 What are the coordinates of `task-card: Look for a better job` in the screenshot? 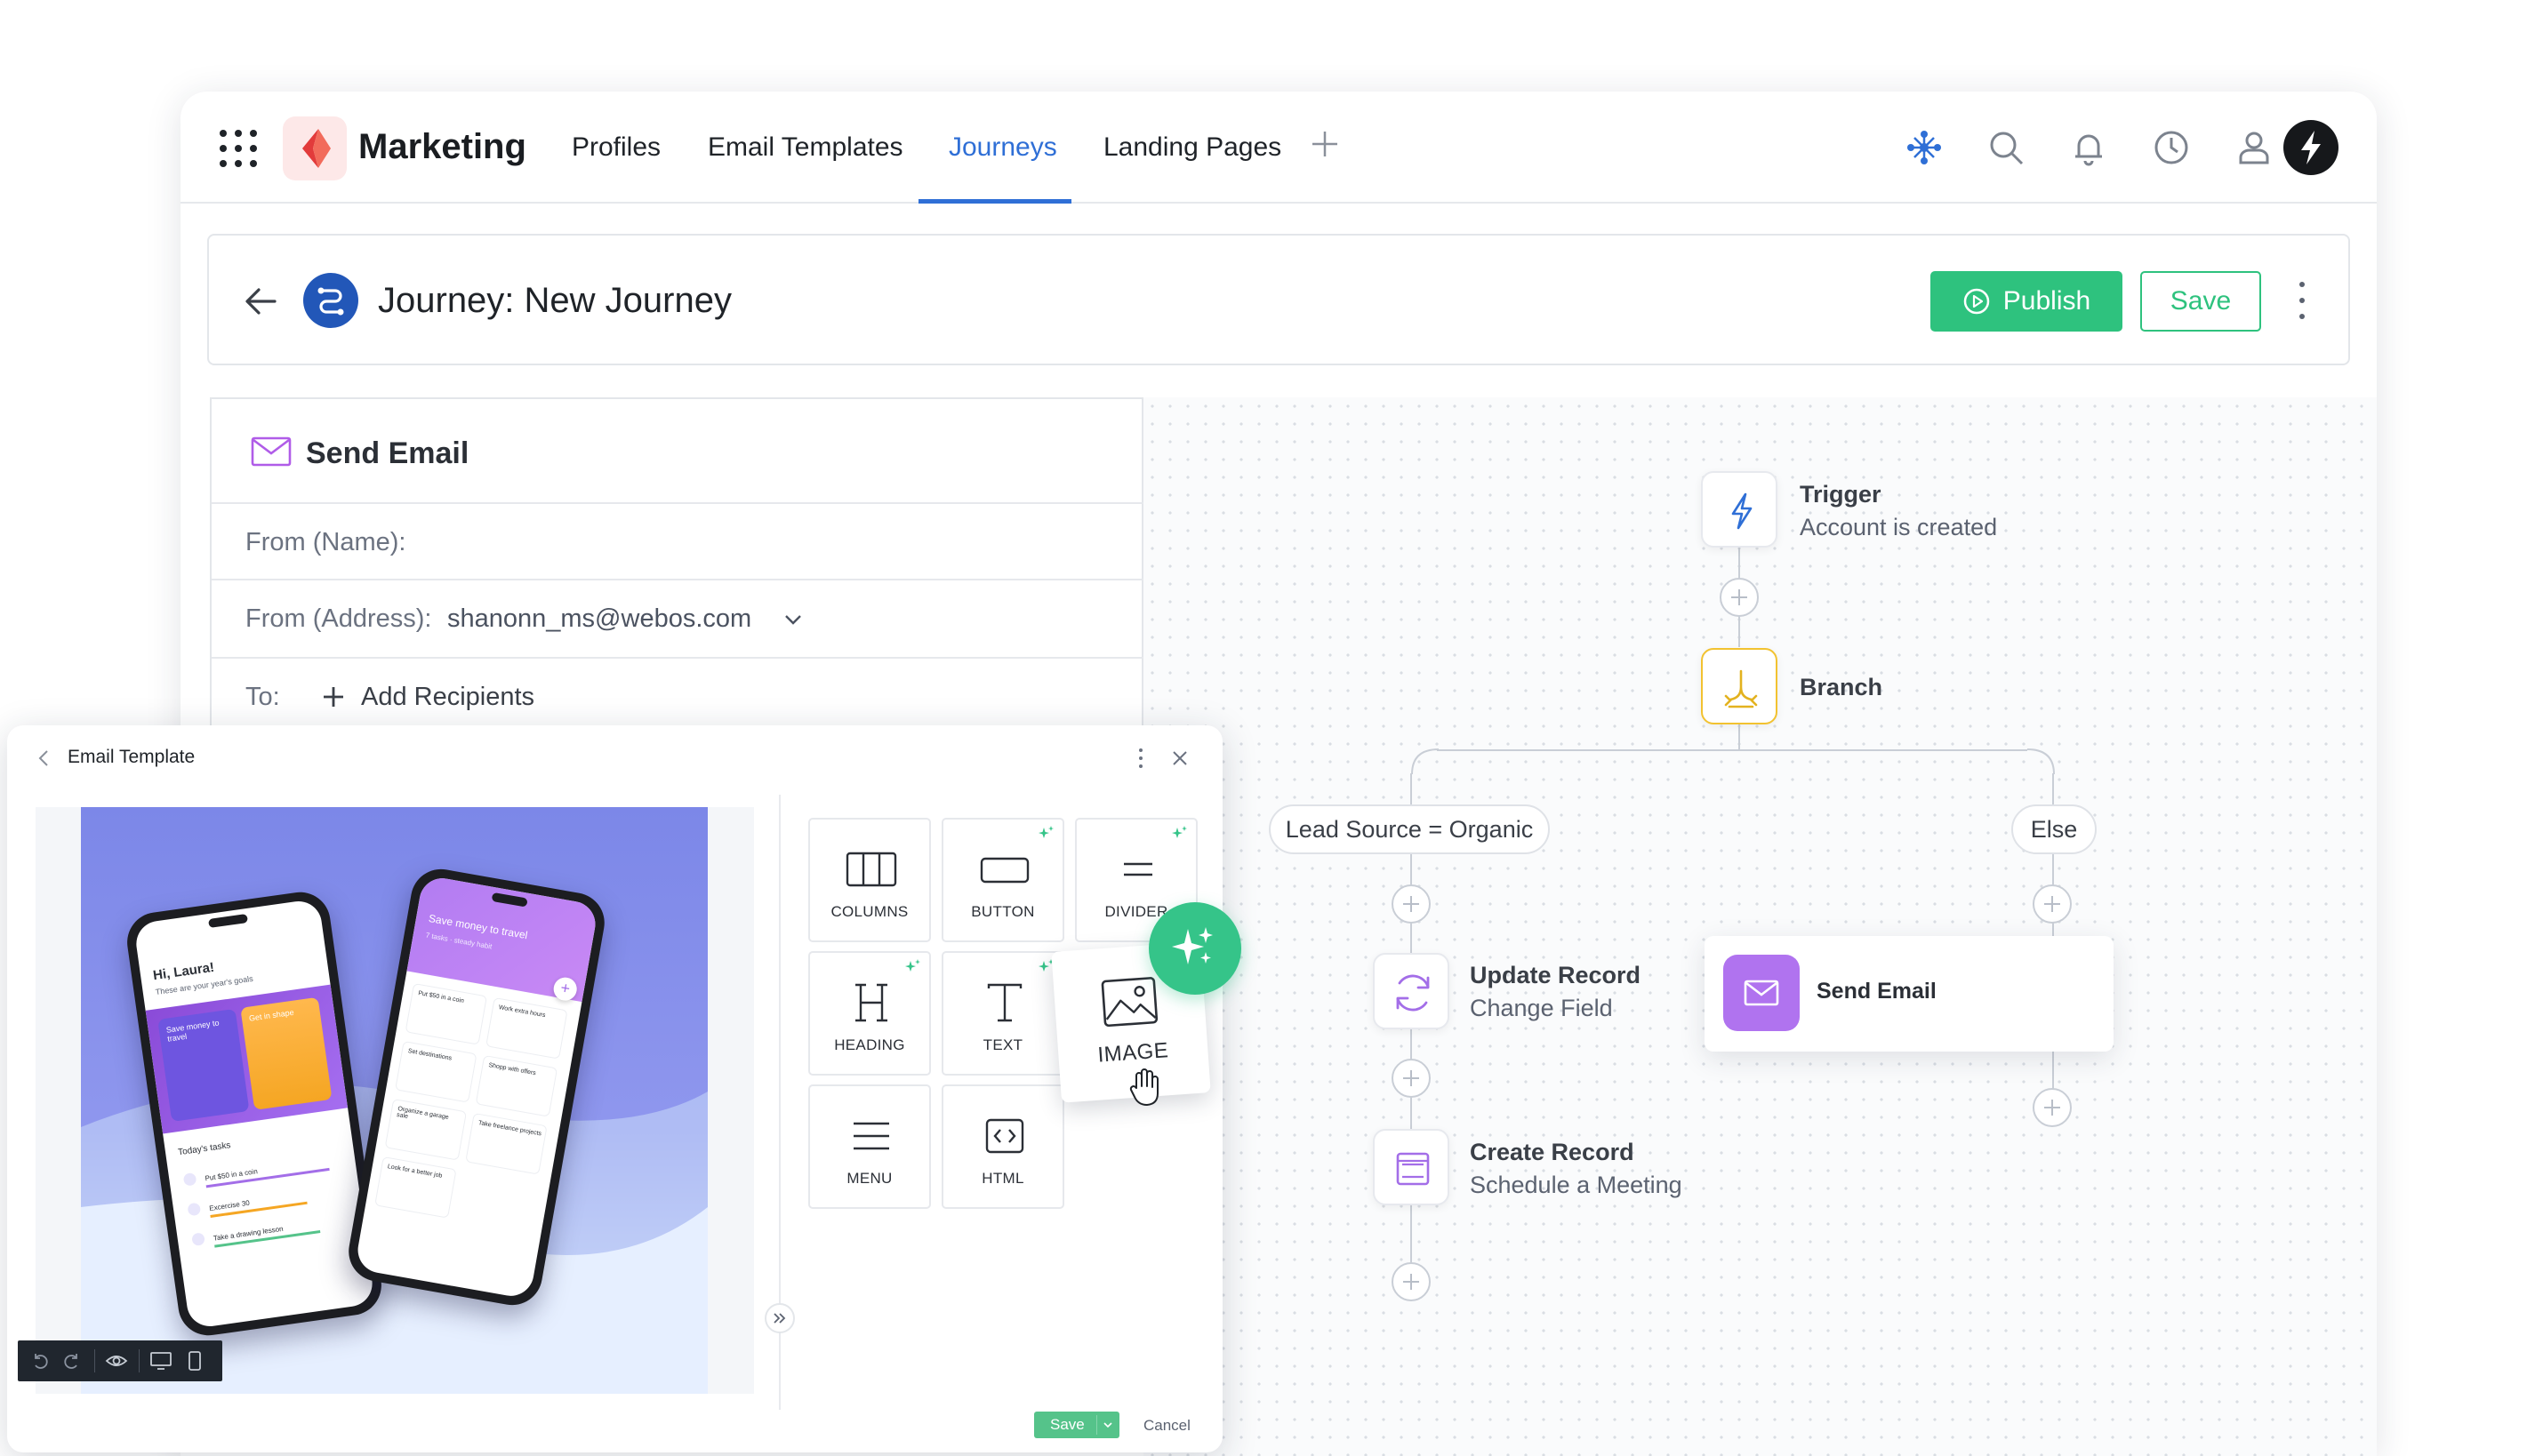 It's located at (416, 1187).